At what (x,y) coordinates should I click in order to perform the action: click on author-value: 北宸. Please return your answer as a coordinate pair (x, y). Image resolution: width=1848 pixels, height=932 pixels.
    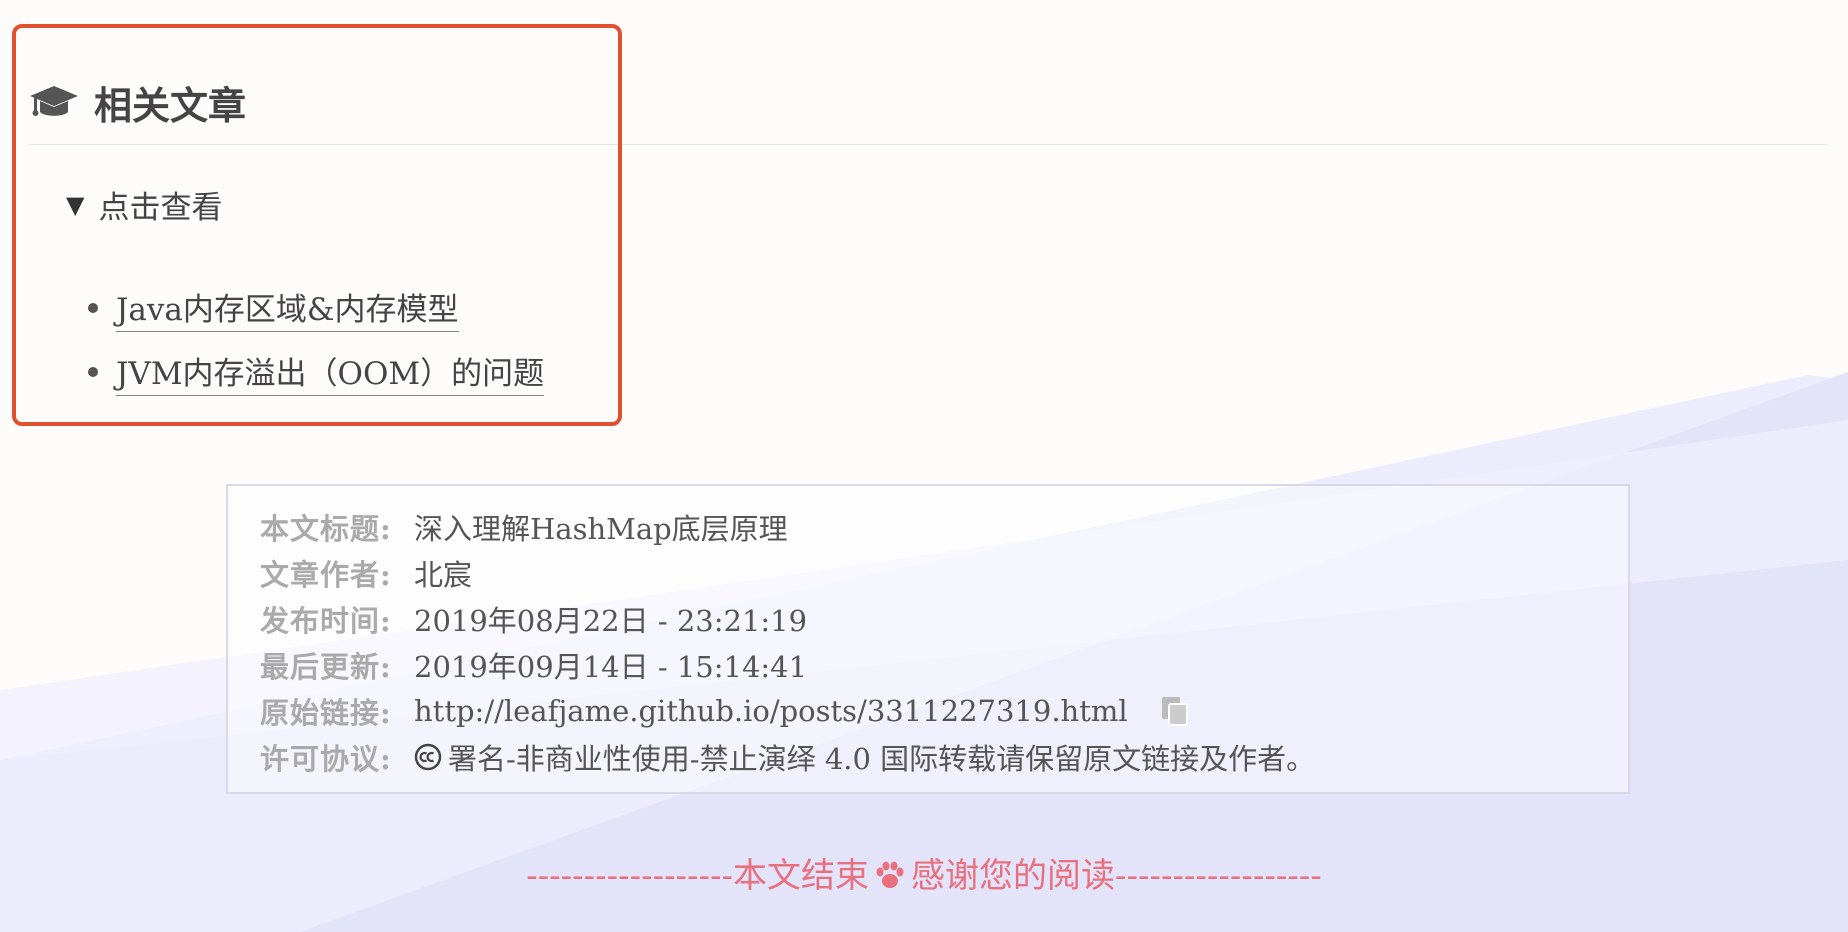
    Looking at the image, I should click on (443, 575).